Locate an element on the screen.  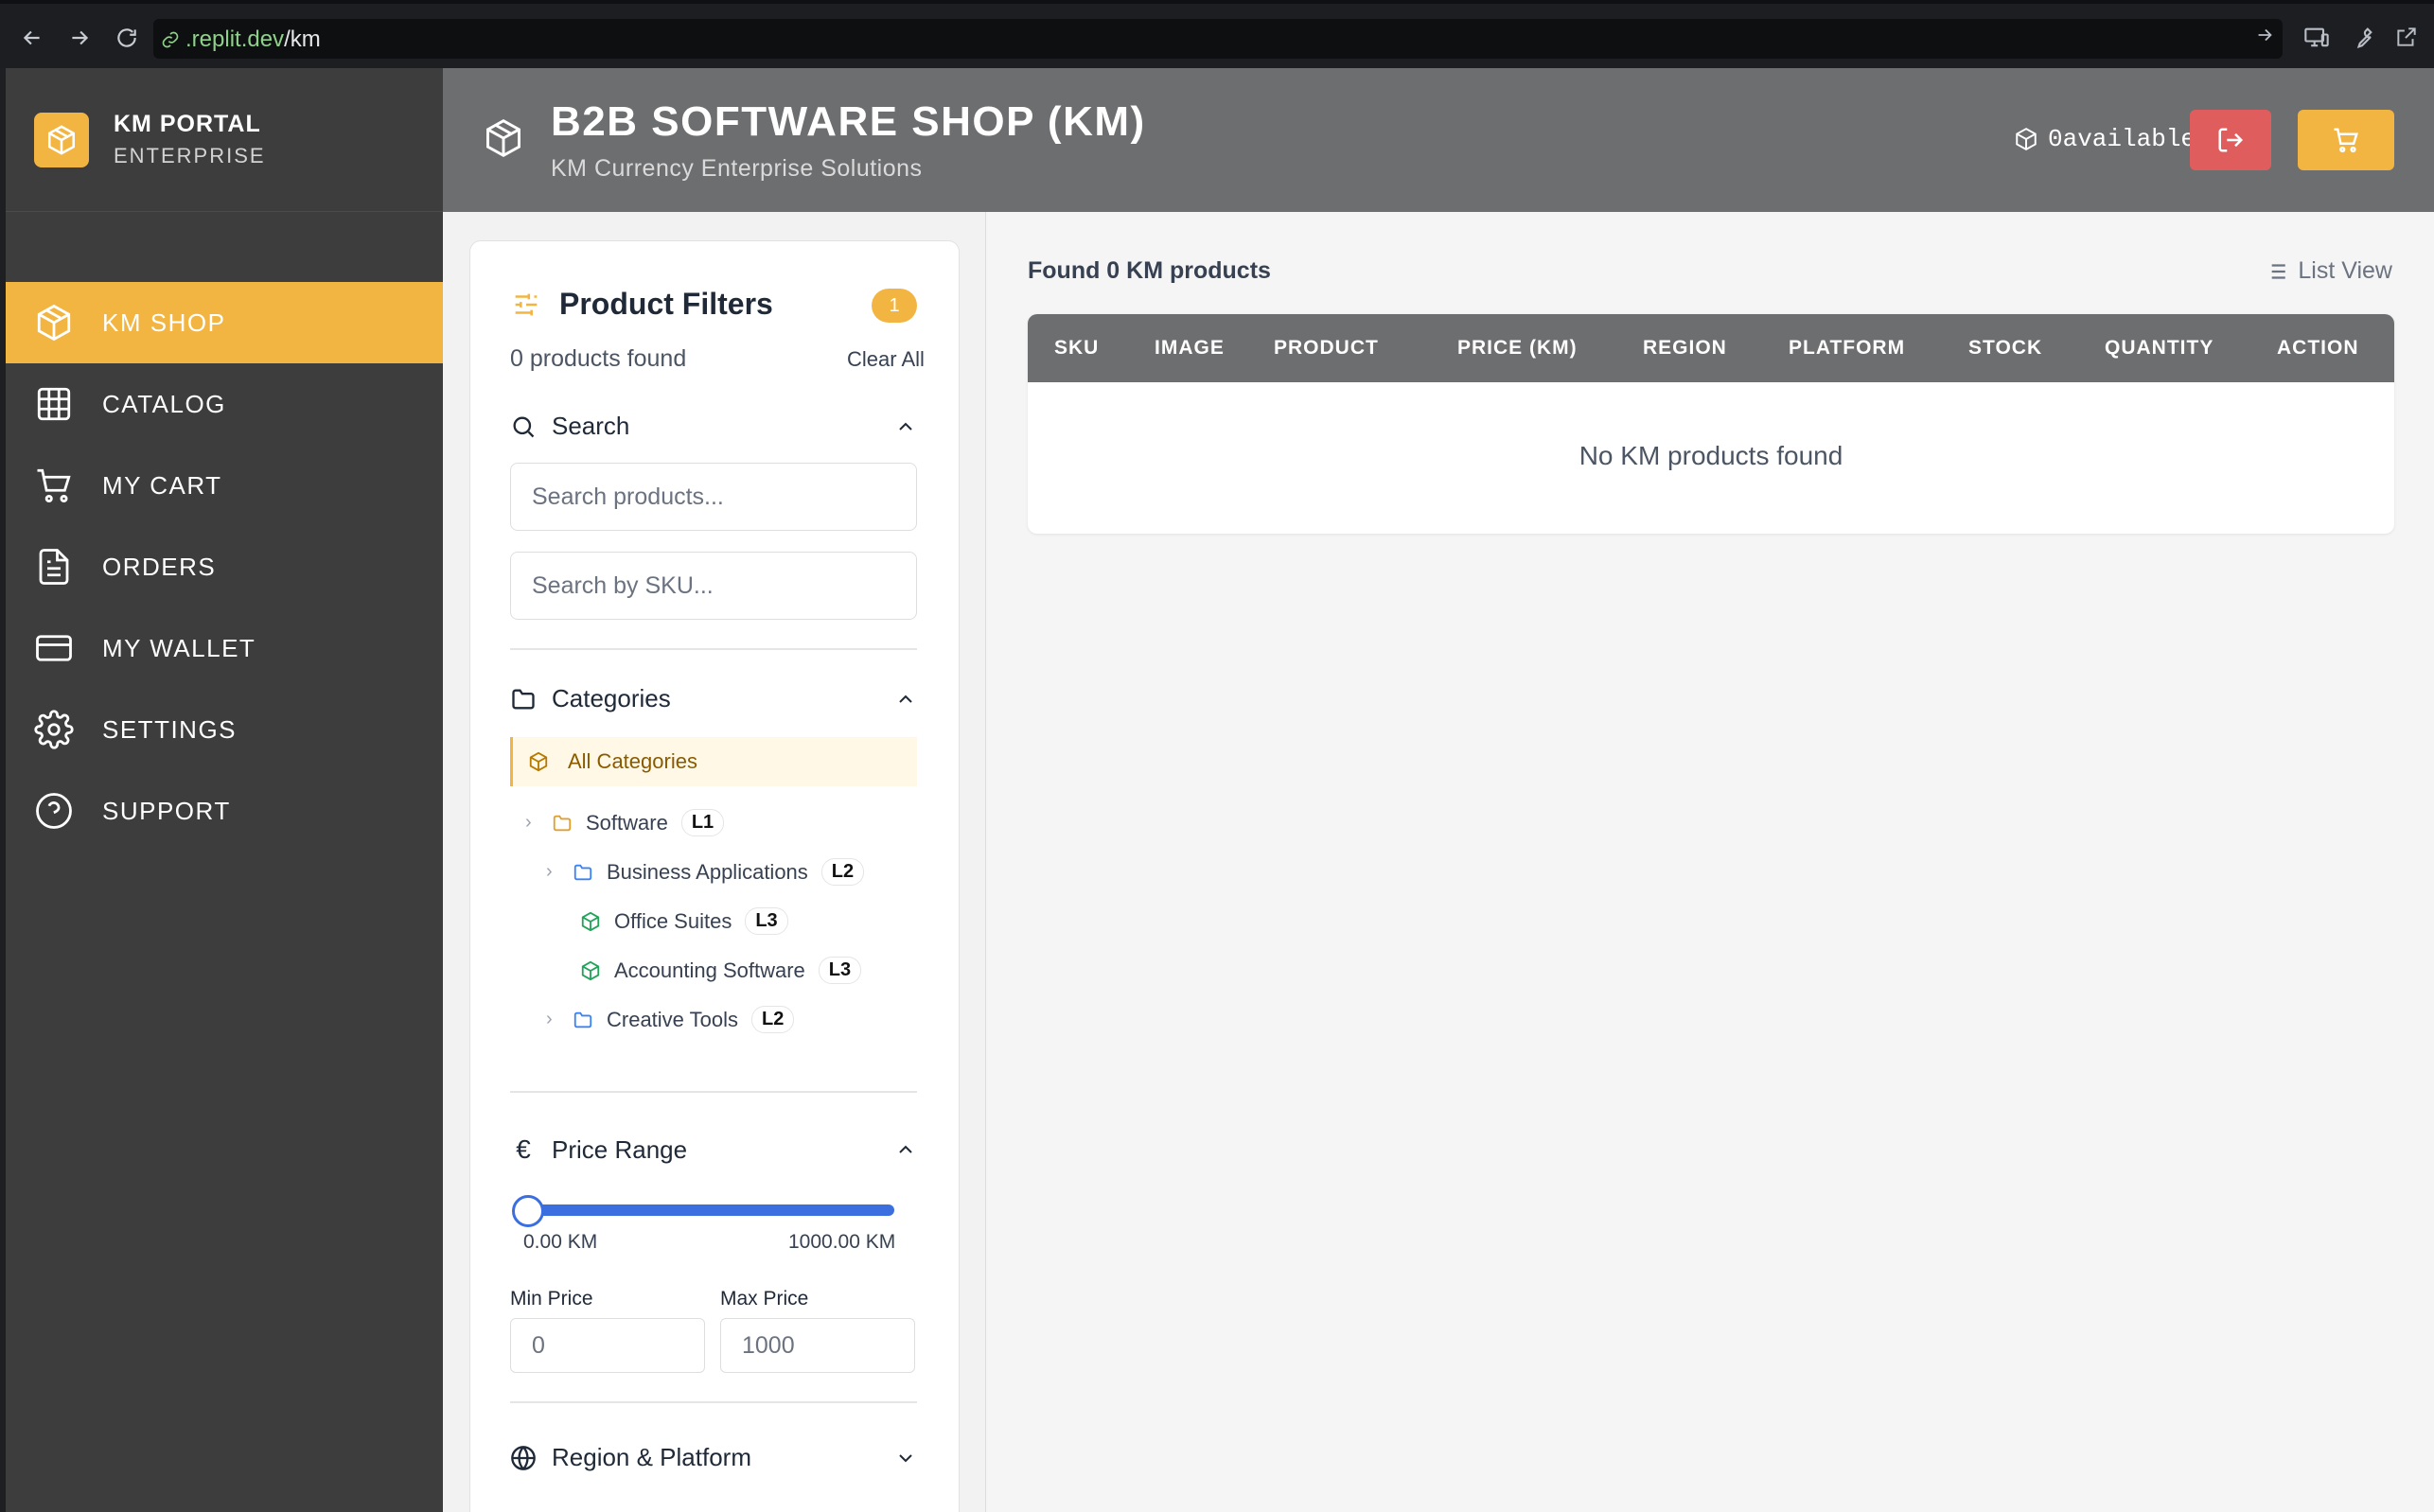
region-section-title: Region & Platform is located at coordinates (651, 1457).